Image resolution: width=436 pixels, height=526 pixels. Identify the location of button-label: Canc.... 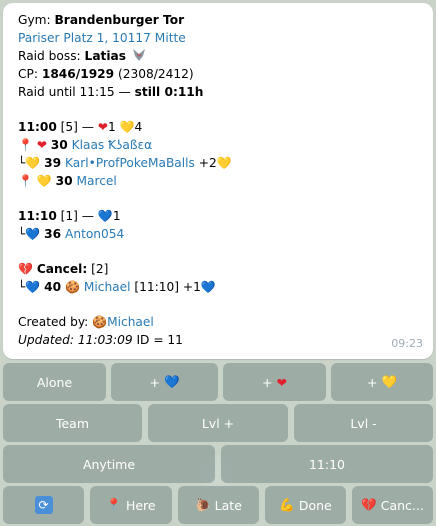
(402, 505).